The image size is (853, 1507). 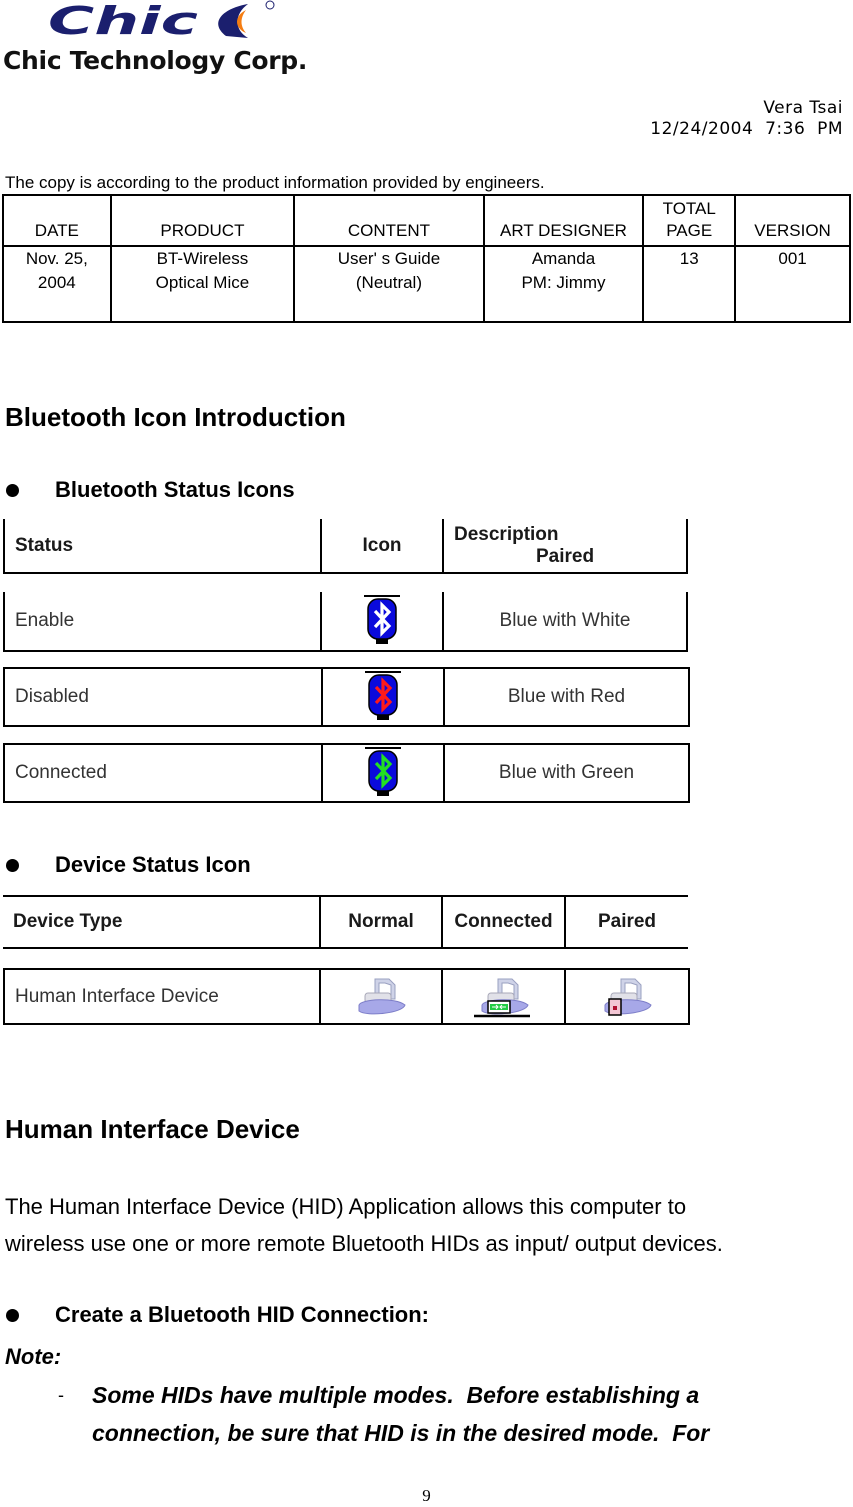 I want to click on bluetooth-green-icon, so click(x=383, y=771).